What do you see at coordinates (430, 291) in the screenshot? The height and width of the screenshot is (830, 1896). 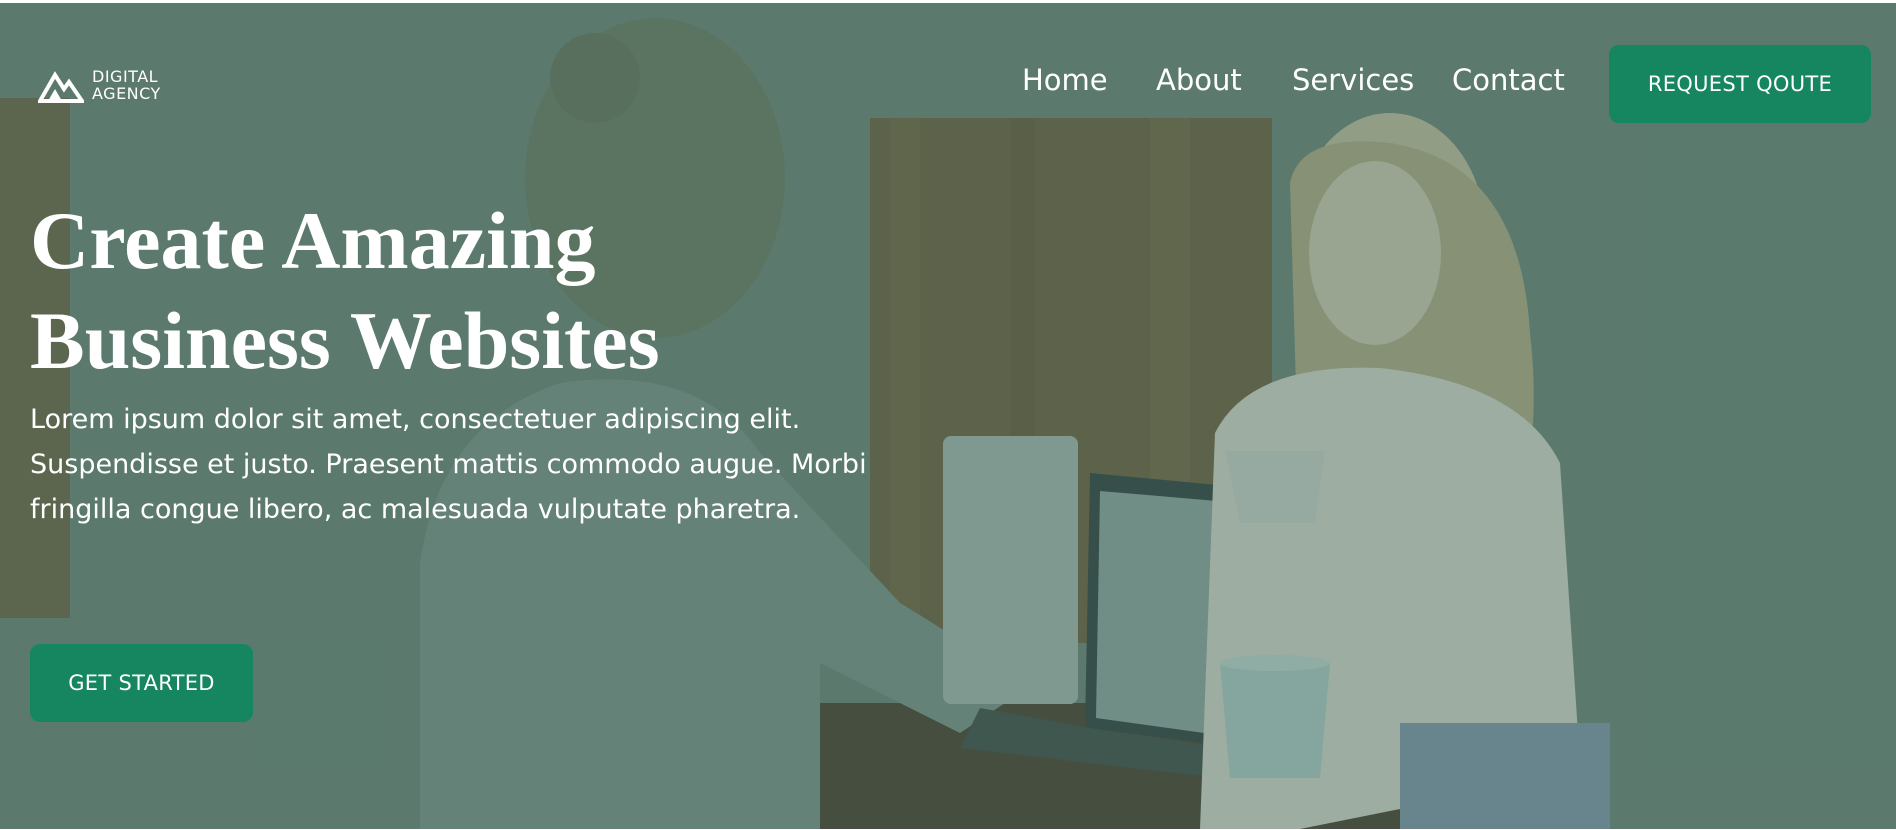 I see `hero-headline: Create Amazing Business Websites` at bounding box center [430, 291].